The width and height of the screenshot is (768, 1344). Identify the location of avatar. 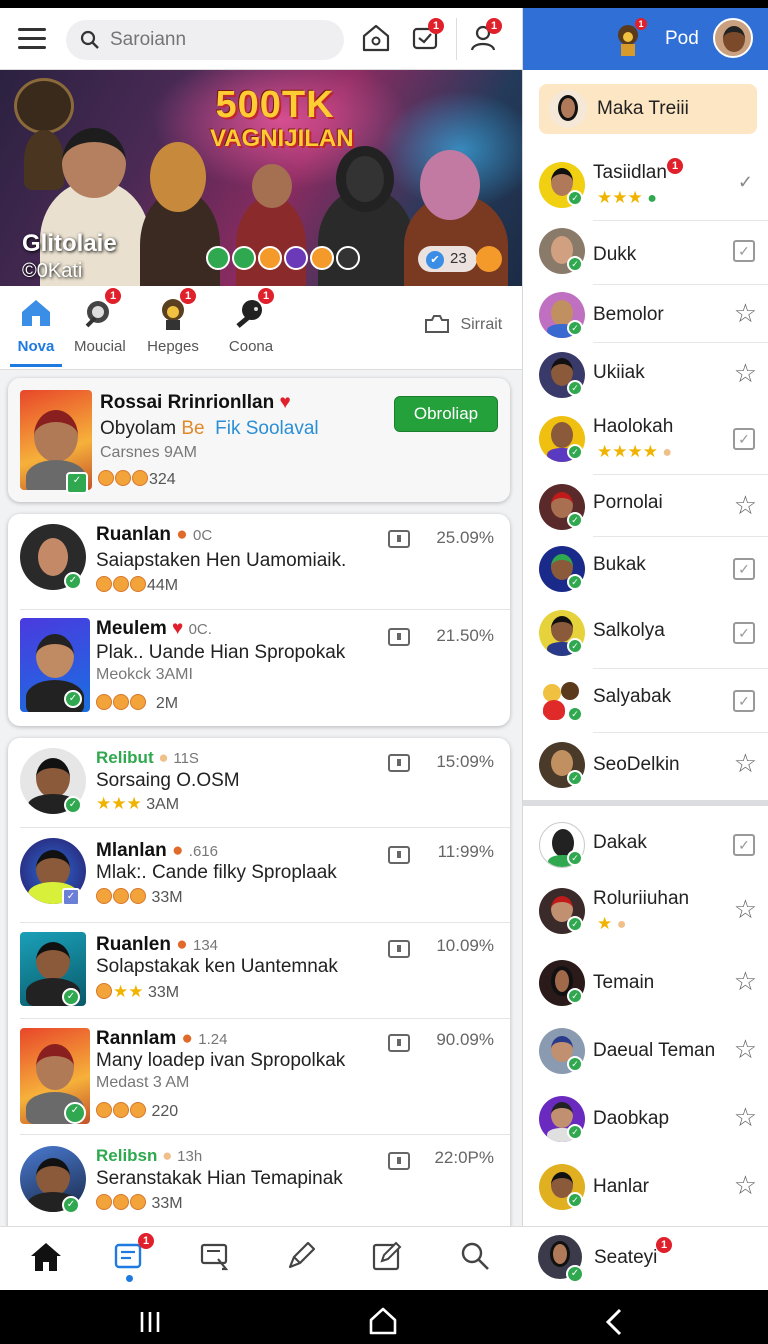
(568, 109).